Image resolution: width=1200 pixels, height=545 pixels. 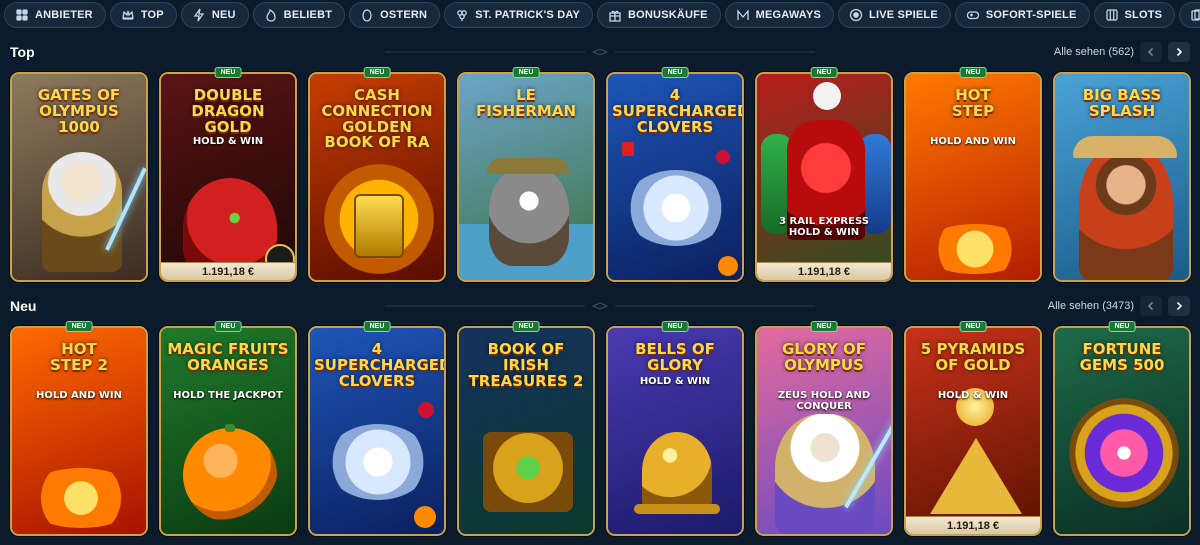 I want to click on nav-pill-label: NEU, so click(x=223, y=15).